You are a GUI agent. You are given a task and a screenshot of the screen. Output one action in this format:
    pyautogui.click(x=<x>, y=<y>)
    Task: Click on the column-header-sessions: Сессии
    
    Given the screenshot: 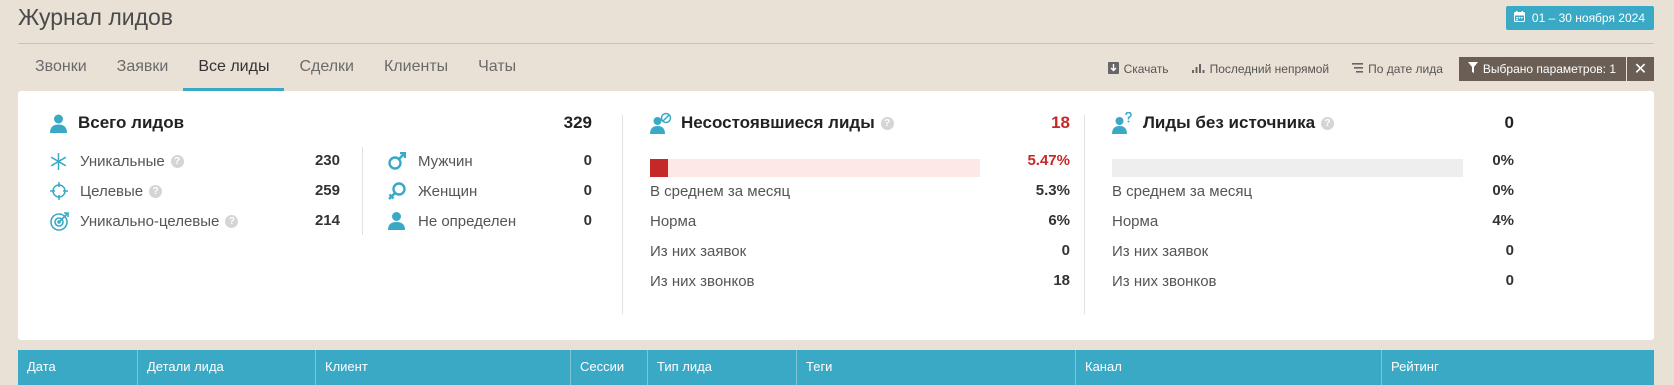 What is the action you would take?
    pyautogui.click(x=609, y=367)
    